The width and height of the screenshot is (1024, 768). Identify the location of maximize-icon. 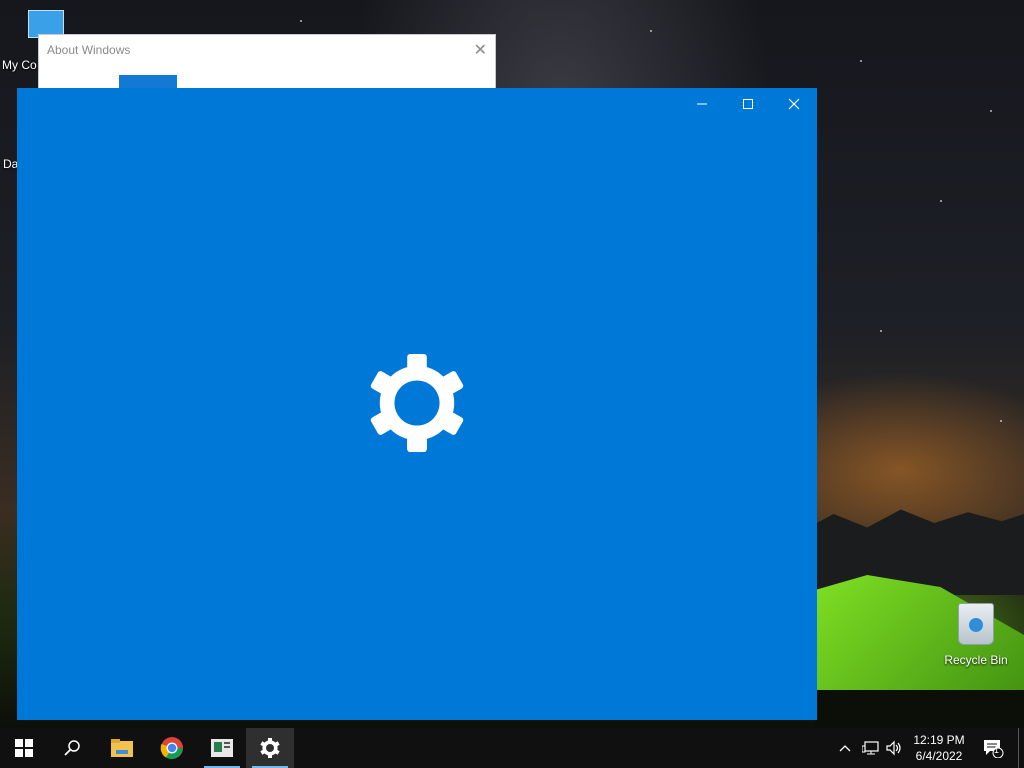
(748, 104).